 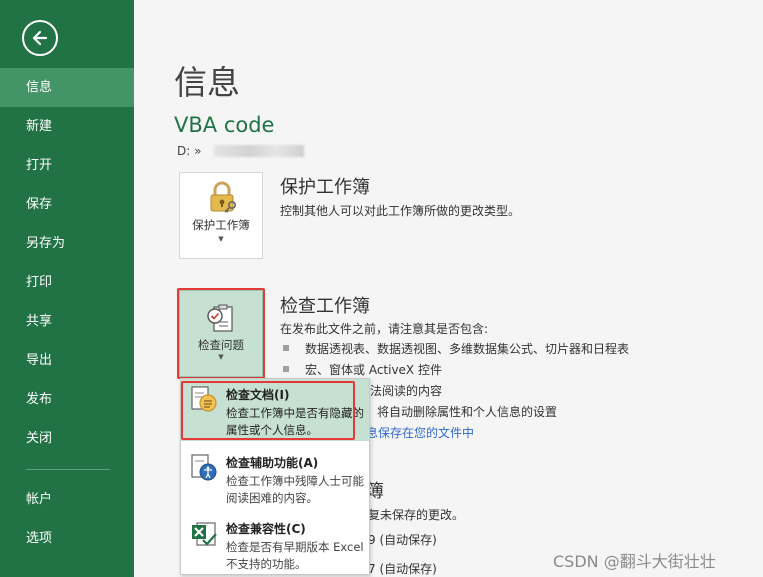 I want to click on redacted-path, so click(x=259, y=151).